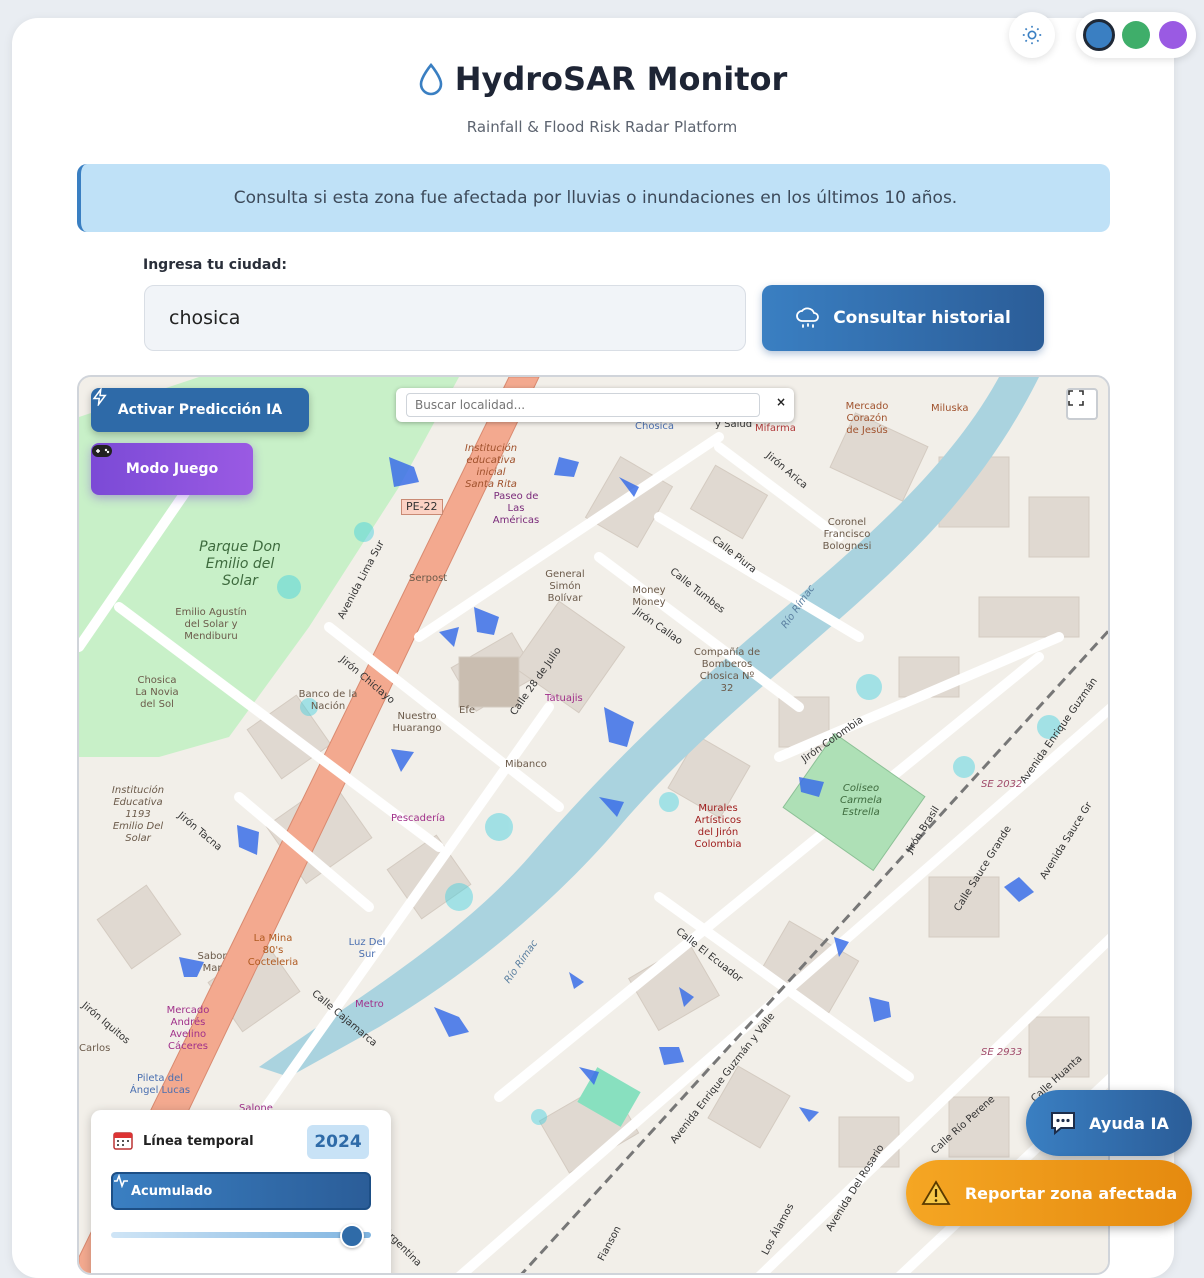 This screenshot has width=1204, height=1278. Describe the element at coordinates (338, 1142) in the screenshot. I see `timeline-year: 2024` at that location.